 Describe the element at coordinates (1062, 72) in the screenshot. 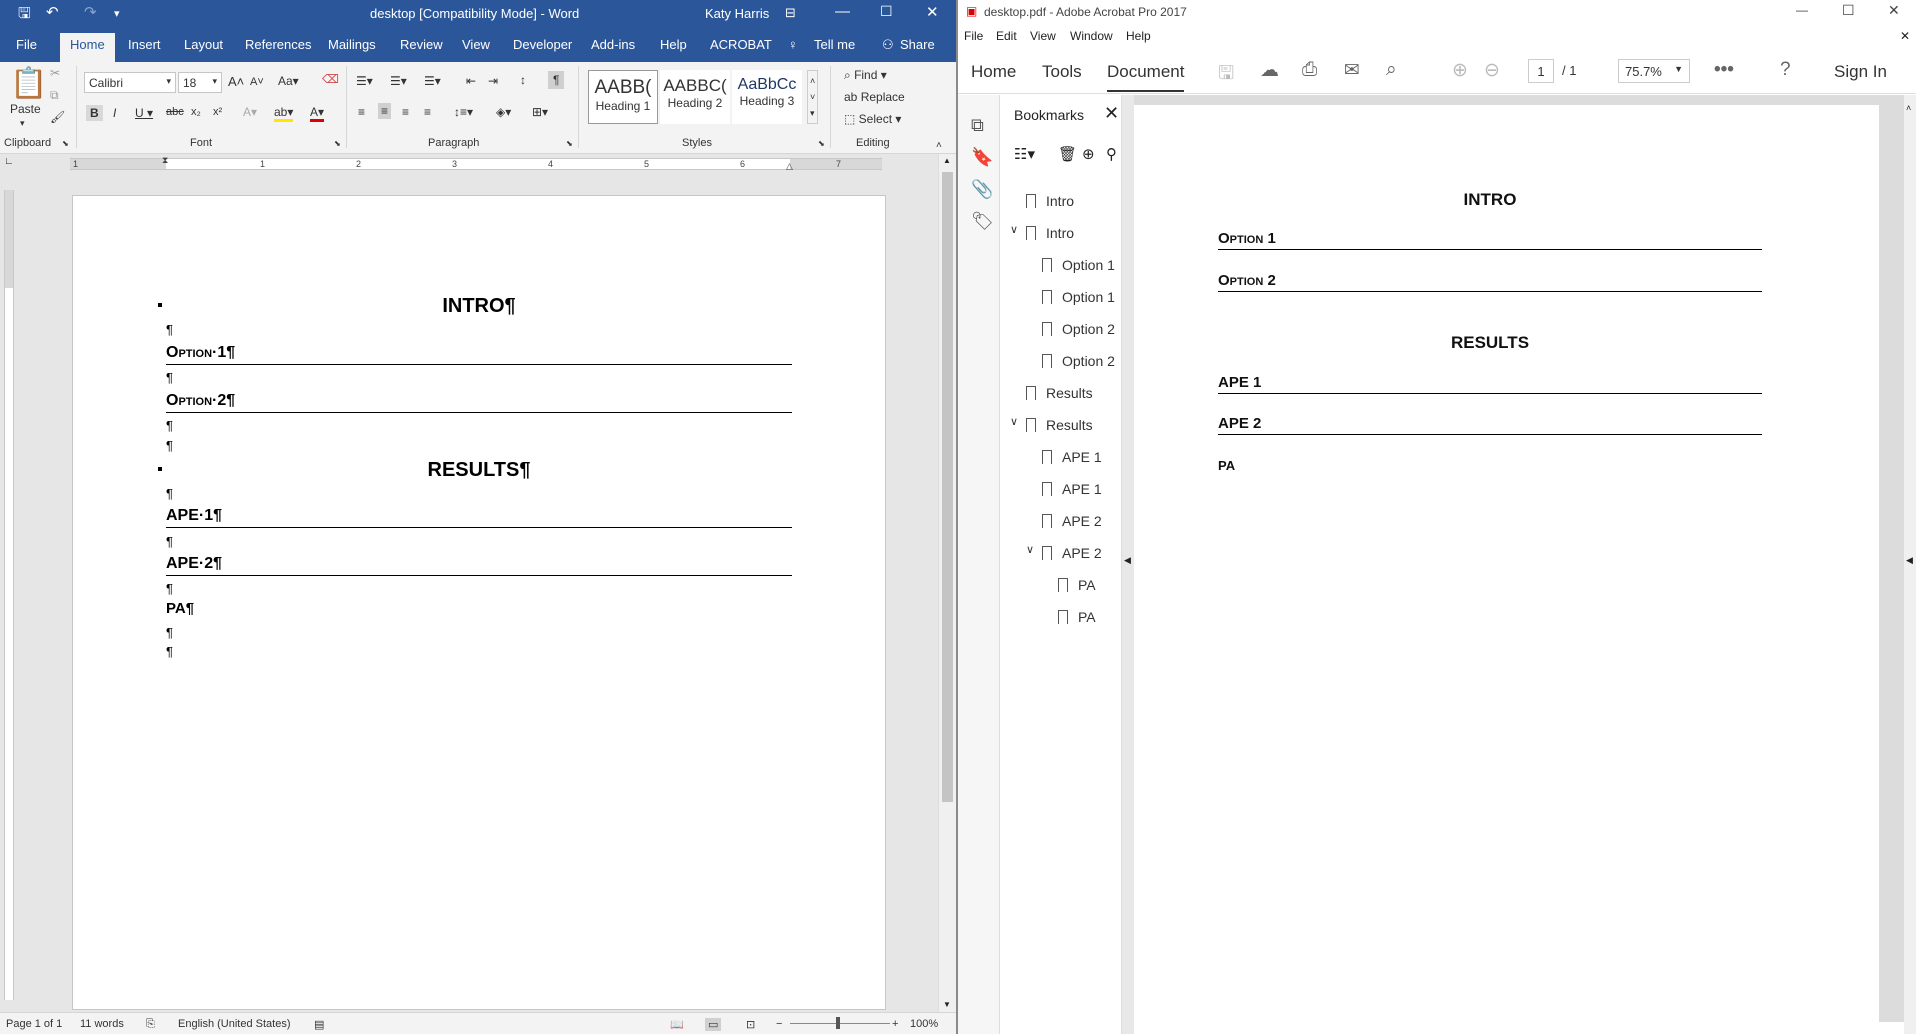

I see `nav-tools: Tools` at that location.